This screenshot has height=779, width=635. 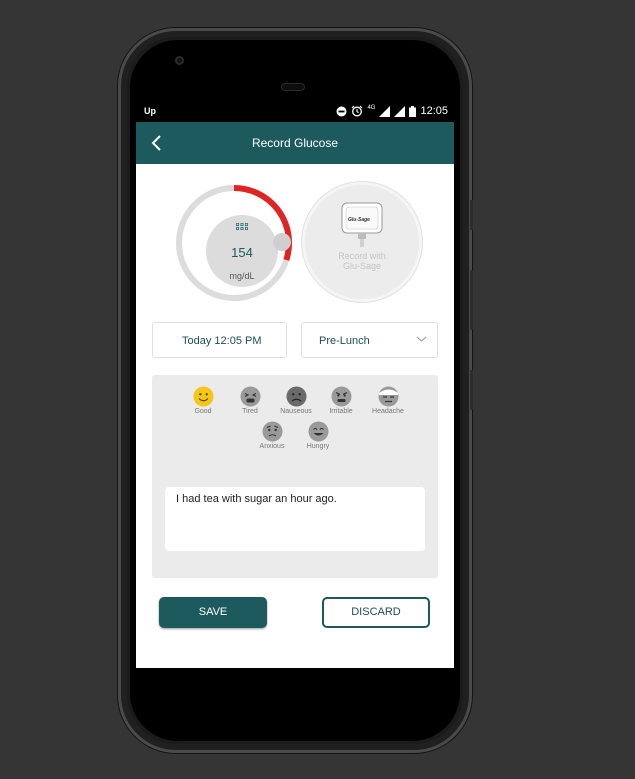 I want to click on tired-face-icon, so click(x=250, y=396).